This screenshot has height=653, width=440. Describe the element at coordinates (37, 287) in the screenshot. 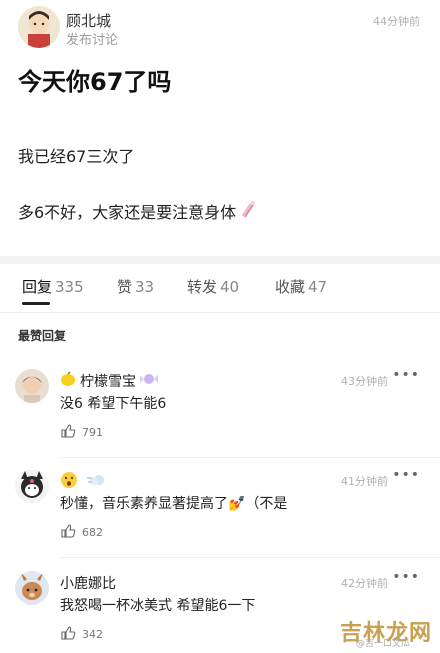

I see `tab-label: 回复` at that location.